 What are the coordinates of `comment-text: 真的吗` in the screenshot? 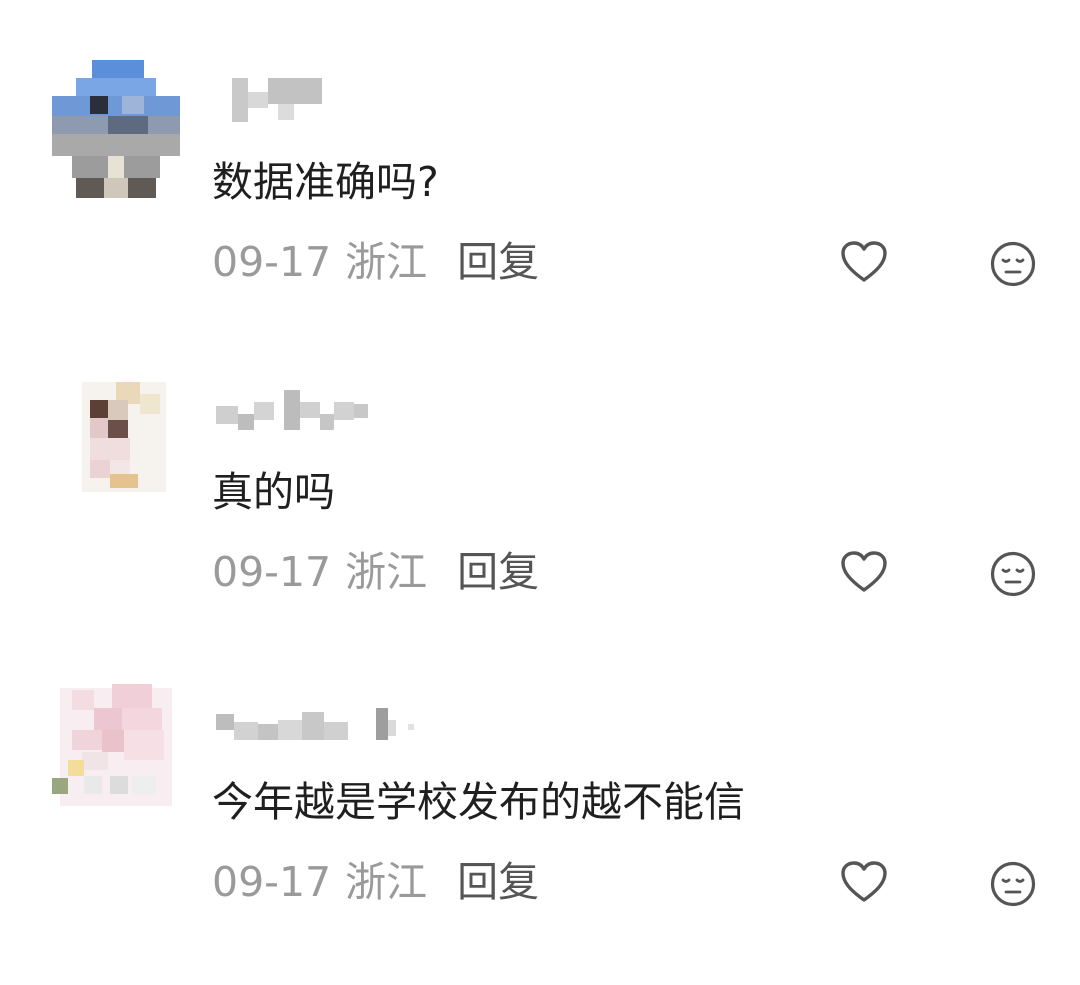 It's located at (273, 492).